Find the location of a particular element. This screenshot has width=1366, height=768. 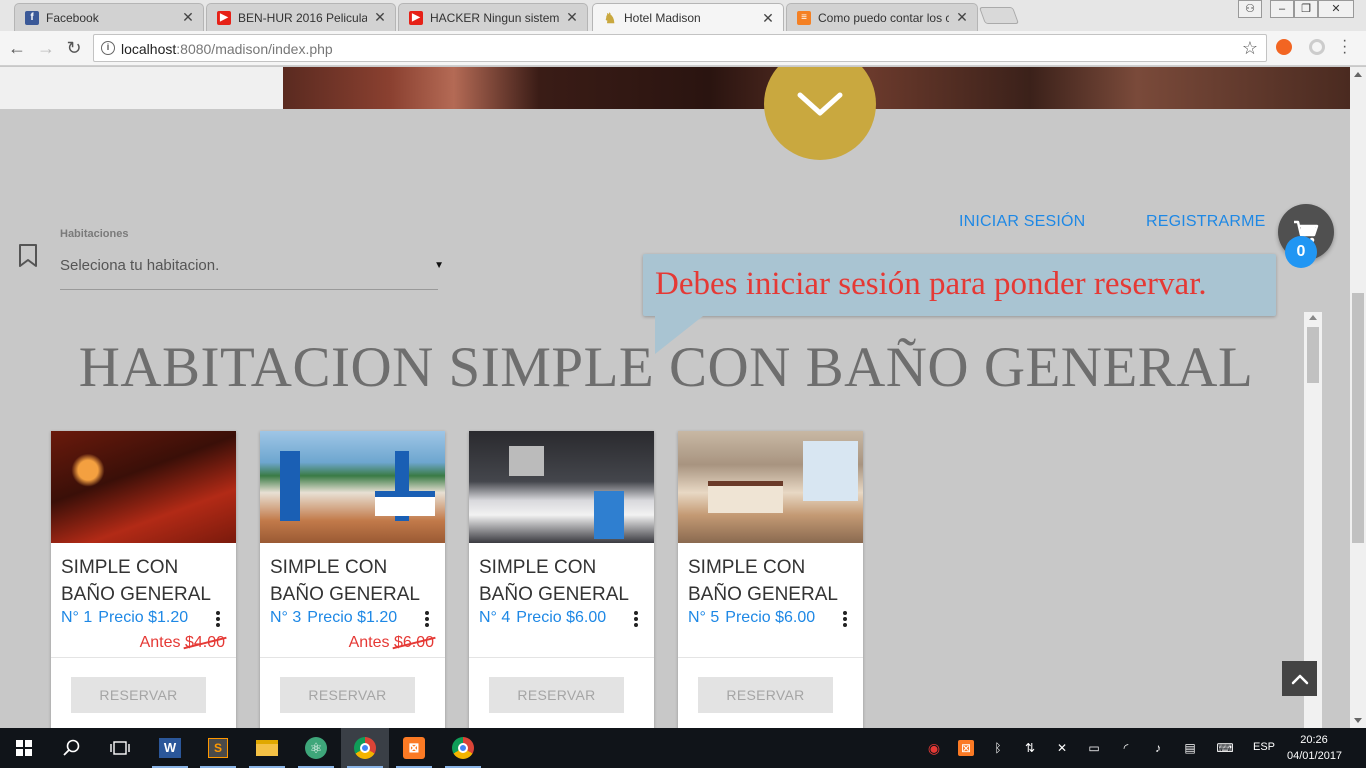

xampp-tray-icon: ⊠ is located at coordinates (966, 748).